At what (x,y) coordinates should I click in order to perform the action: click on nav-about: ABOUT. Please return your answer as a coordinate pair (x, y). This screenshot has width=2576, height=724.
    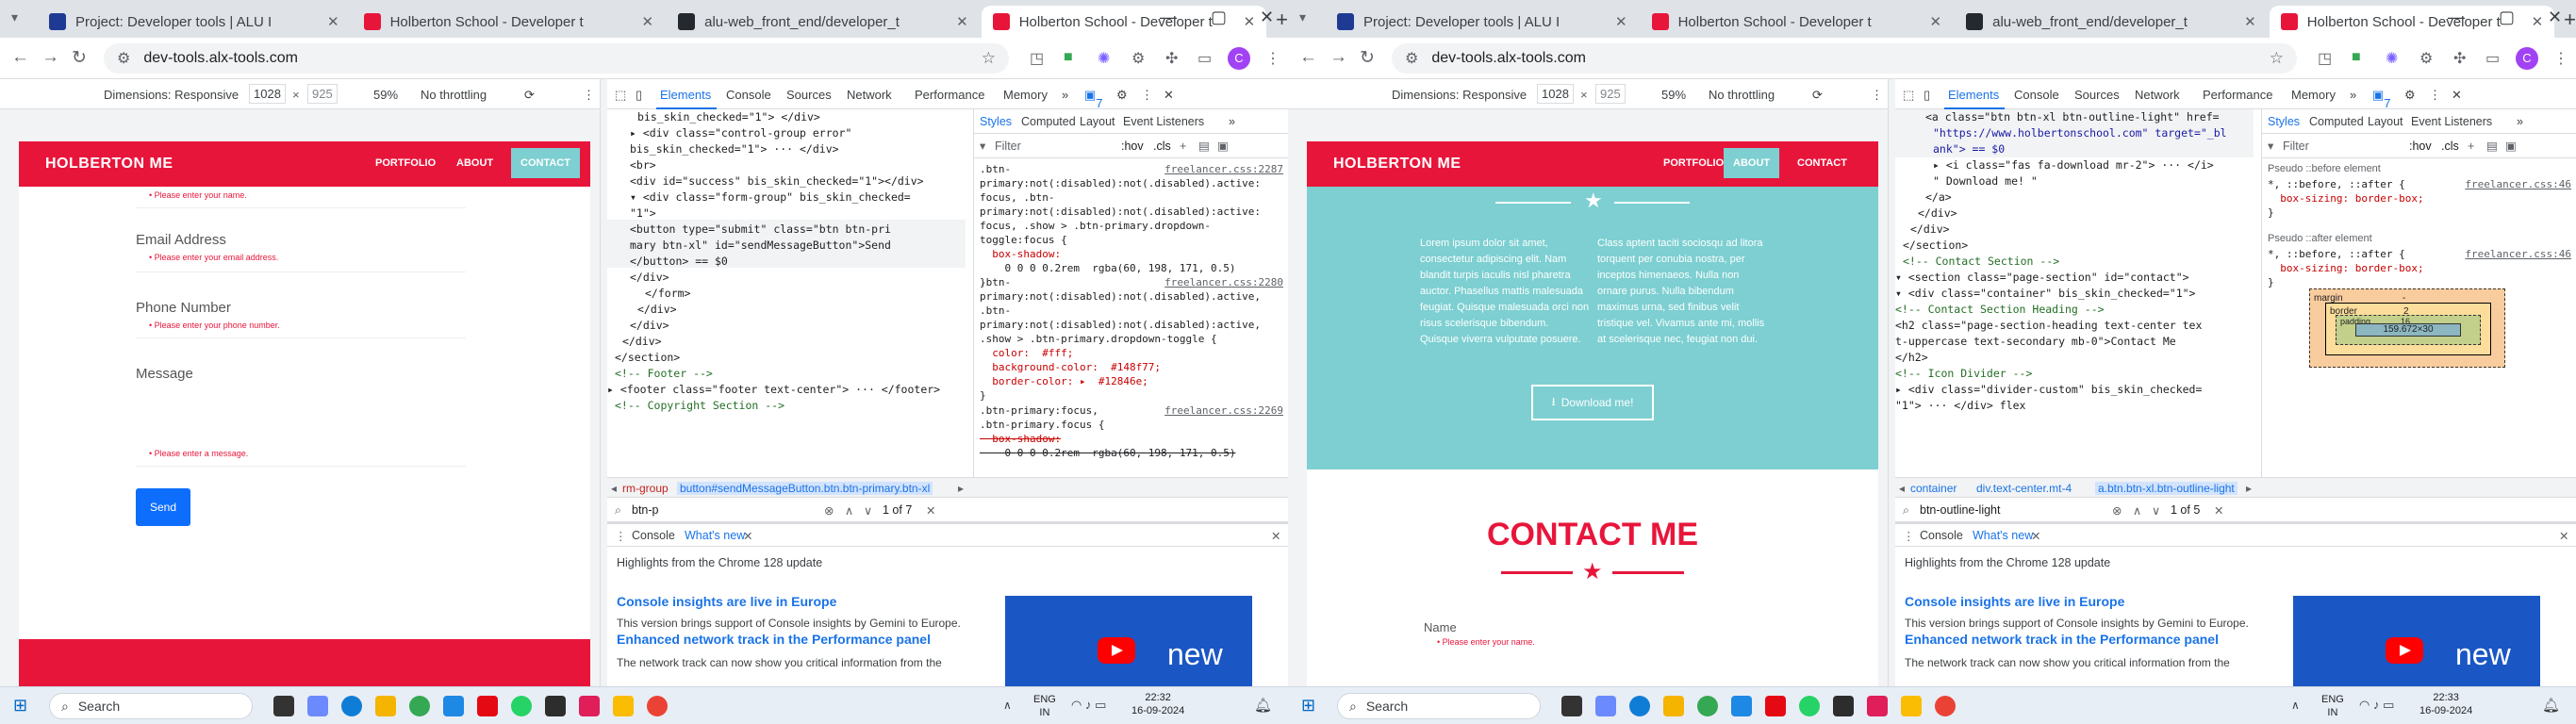
    Looking at the image, I should click on (474, 163).